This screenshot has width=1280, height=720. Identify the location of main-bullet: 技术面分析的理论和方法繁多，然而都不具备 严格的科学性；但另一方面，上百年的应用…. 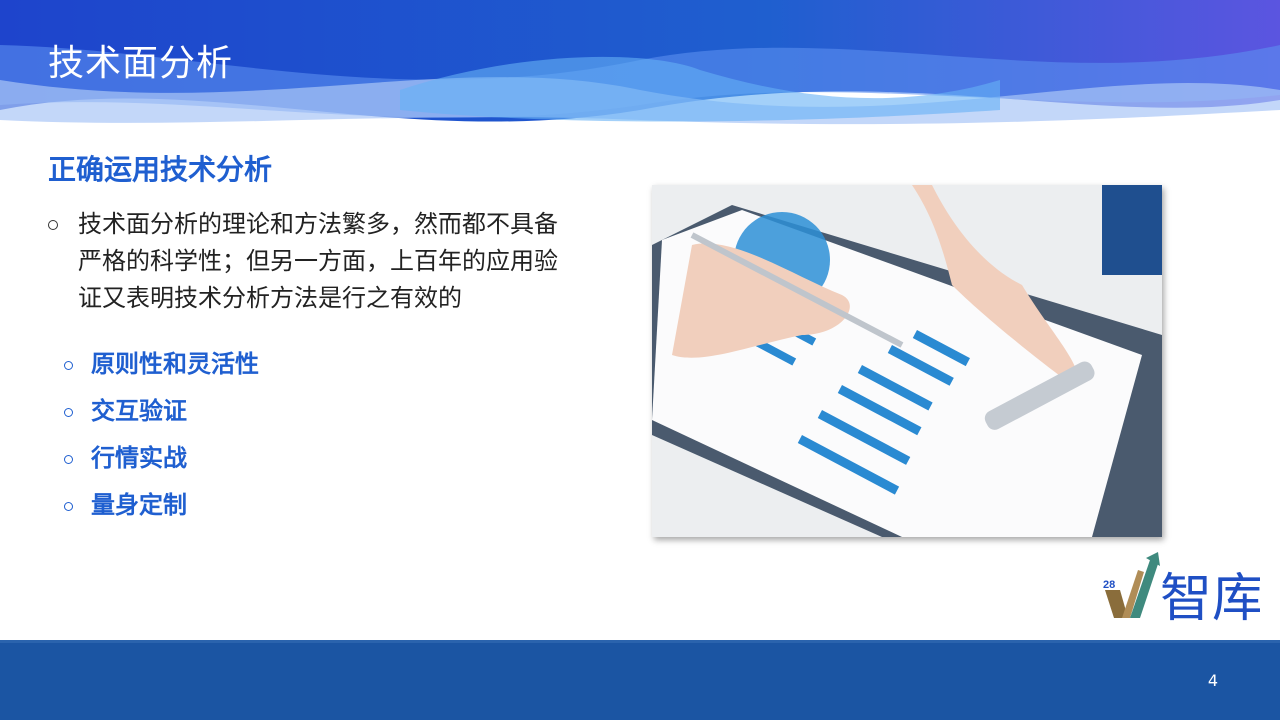
(338, 261).